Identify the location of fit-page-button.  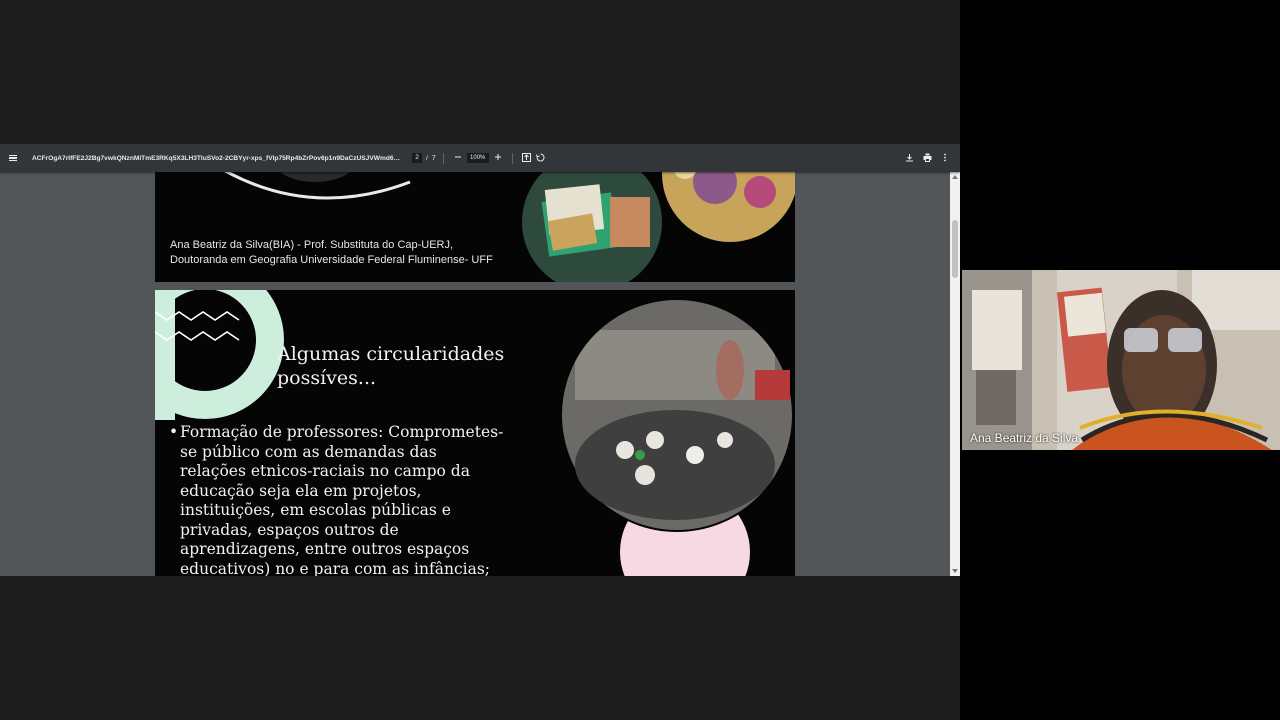
(527, 158).